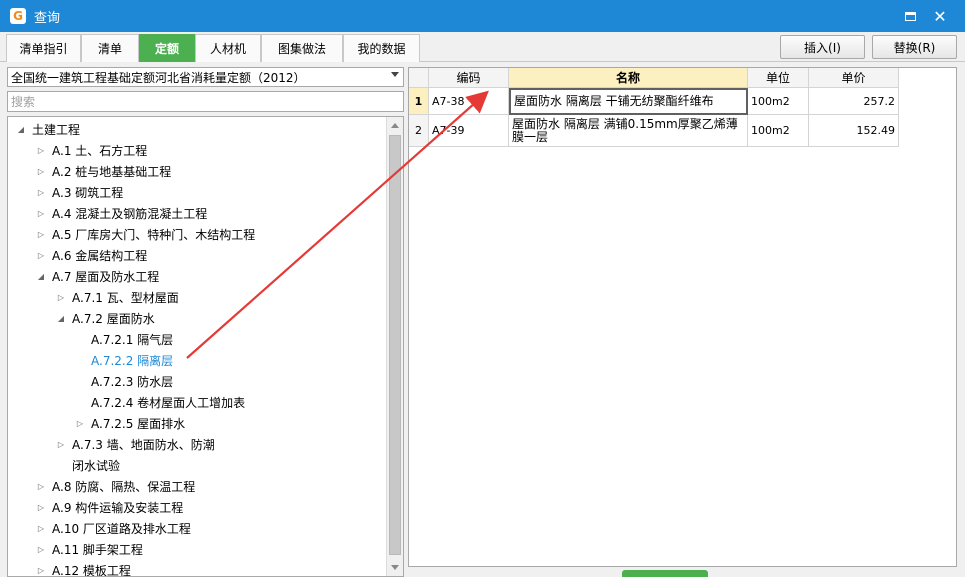  Describe the element at coordinates (628, 101) in the screenshot. I see `cell-name: 屋面防水 隔离层 干铺无纺聚酯纤维布` at that location.